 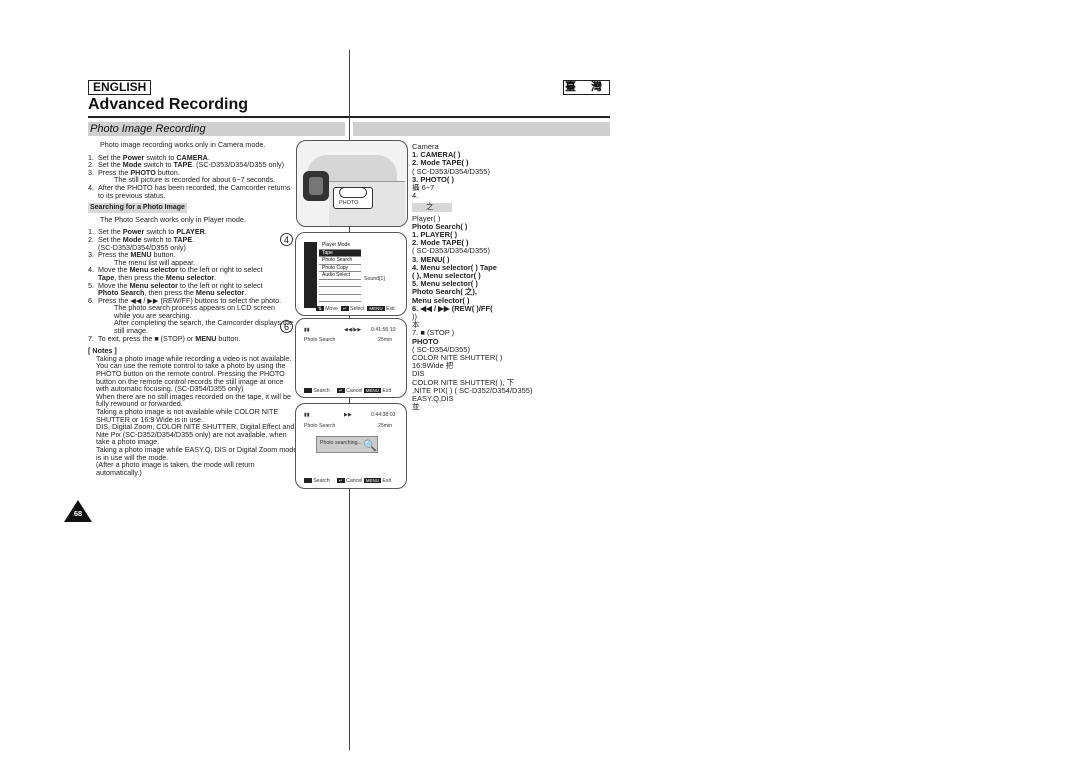 What do you see at coordinates (286, 326) in the screenshot?
I see `step-6-marker: 6` at bounding box center [286, 326].